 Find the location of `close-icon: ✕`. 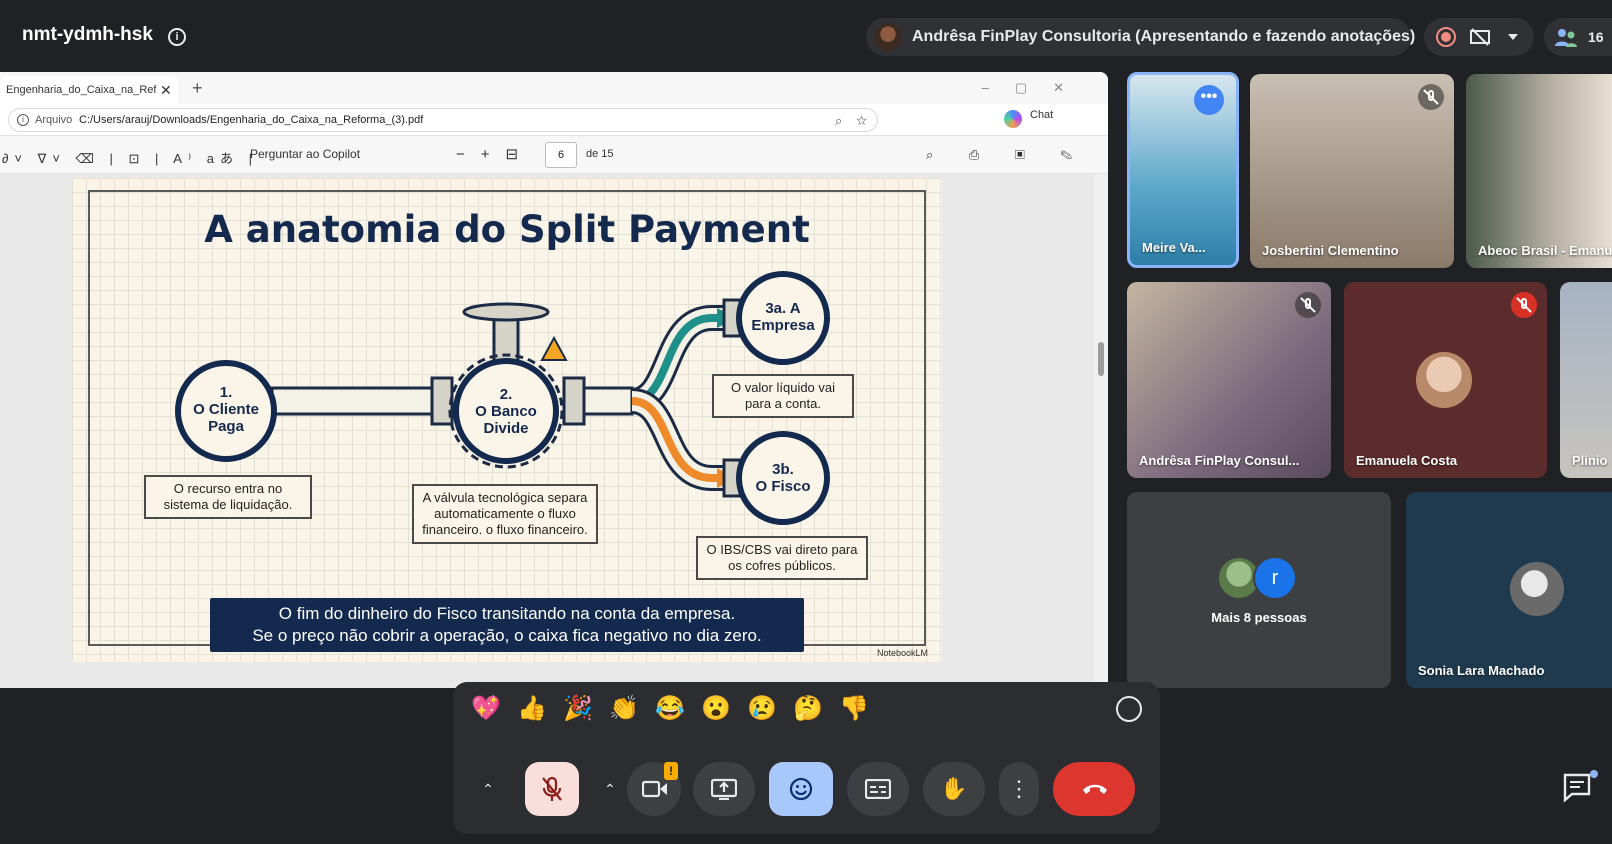

close-icon: ✕ is located at coordinates (166, 90).